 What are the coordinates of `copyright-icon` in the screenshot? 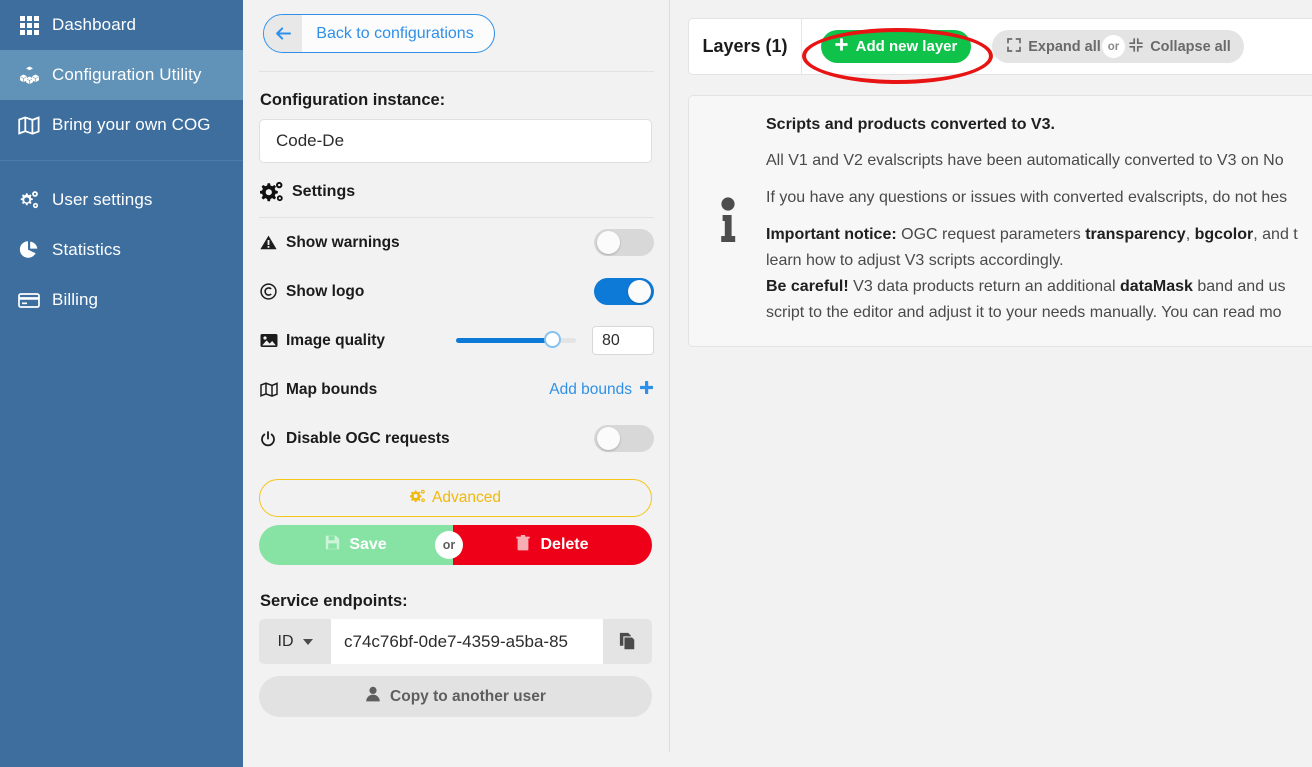 It's located at (272, 291).